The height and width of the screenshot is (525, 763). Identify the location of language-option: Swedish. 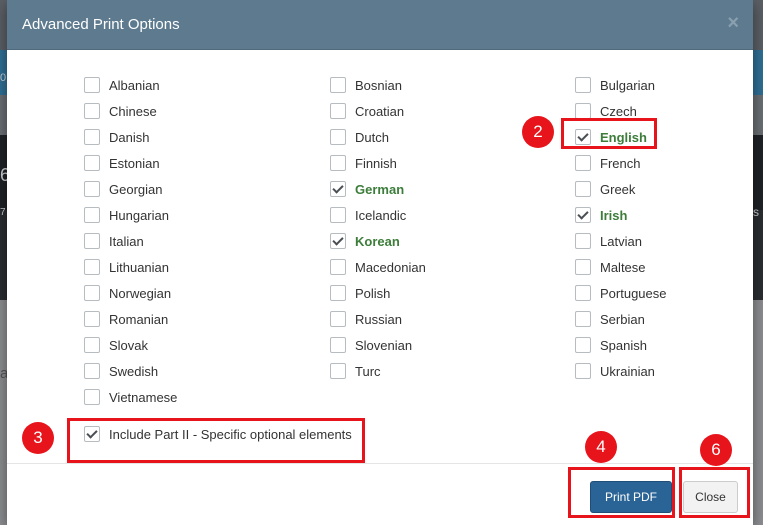
(194, 371).